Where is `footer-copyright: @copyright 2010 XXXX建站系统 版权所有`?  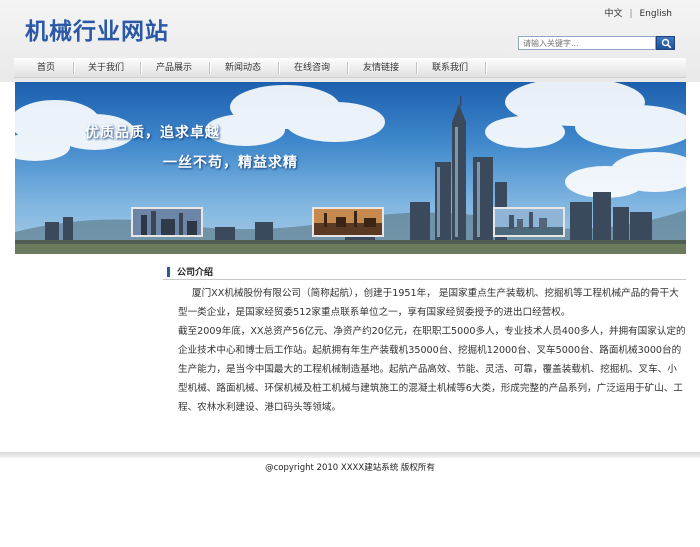 footer-copyright: @copyright 2010 XXXX建站系统 版权所有 is located at coordinates (350, 468).